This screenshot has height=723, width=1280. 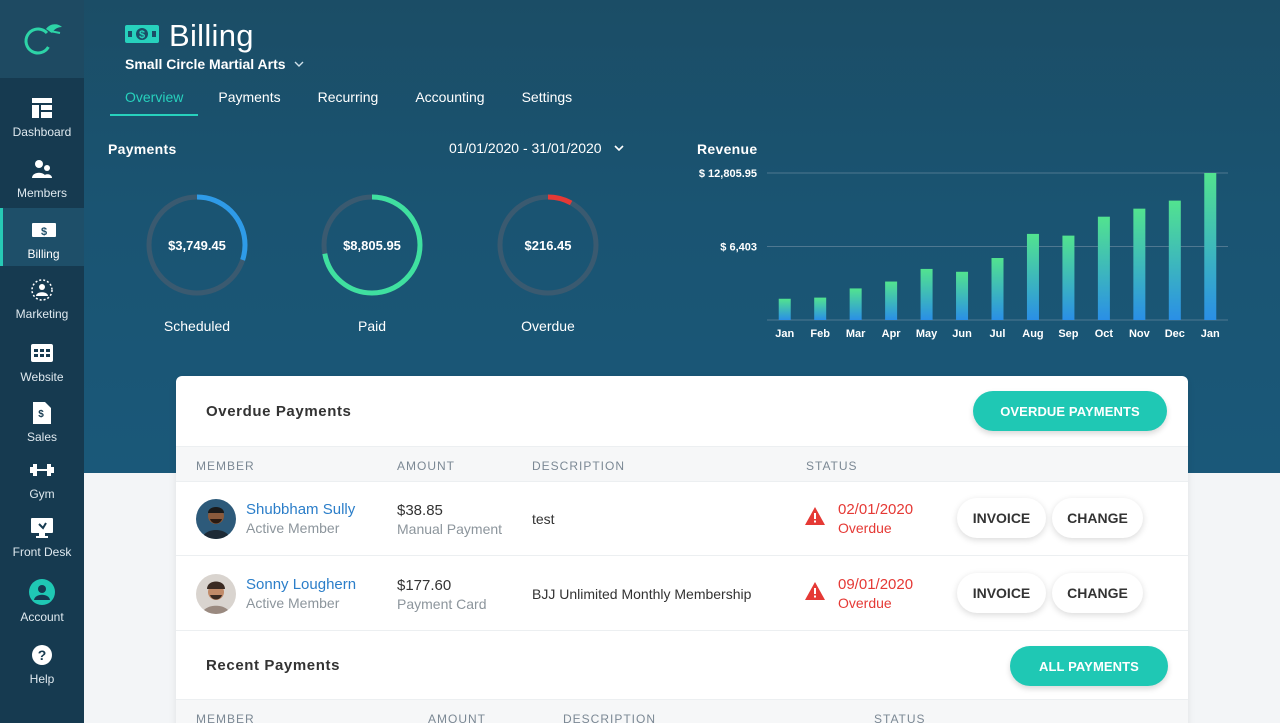 I want to click on front-desk-icon, so click(x=42, y=528).